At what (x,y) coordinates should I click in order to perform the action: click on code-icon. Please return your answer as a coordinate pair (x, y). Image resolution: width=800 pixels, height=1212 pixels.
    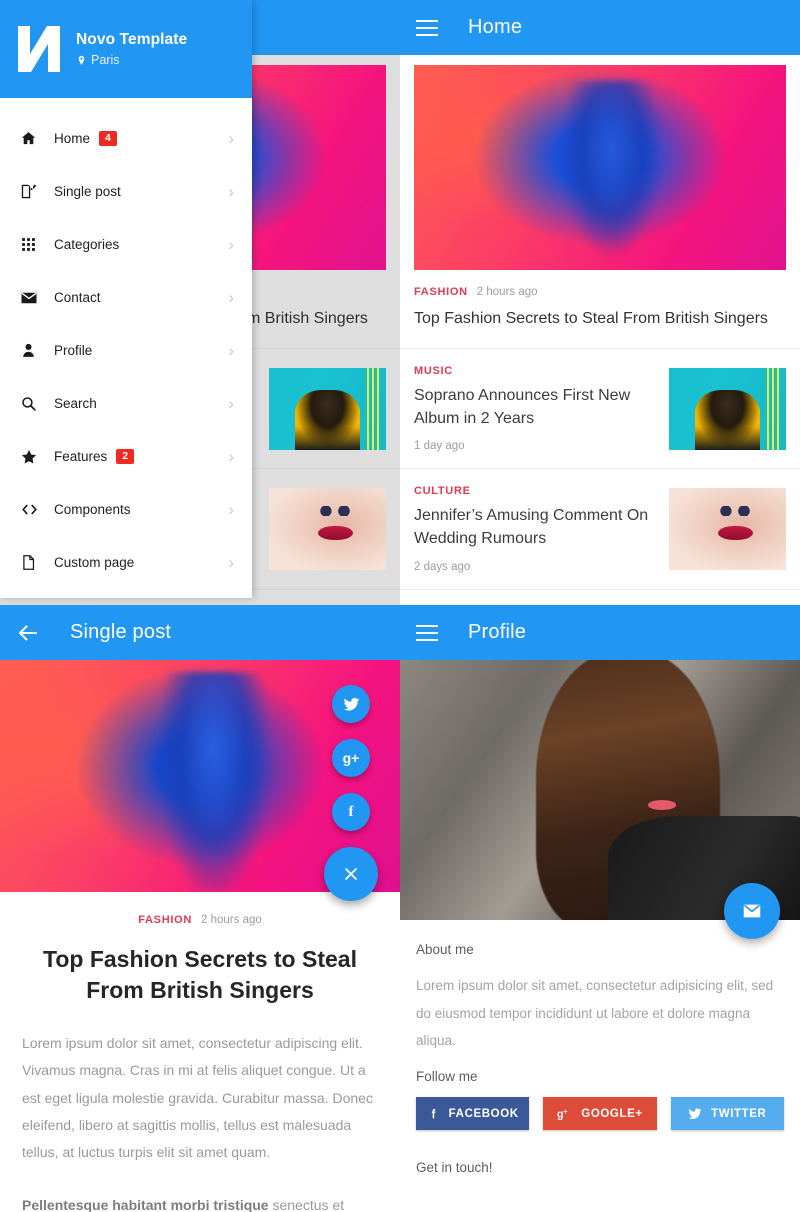
    Looking at the image, I should click on (33, 509).